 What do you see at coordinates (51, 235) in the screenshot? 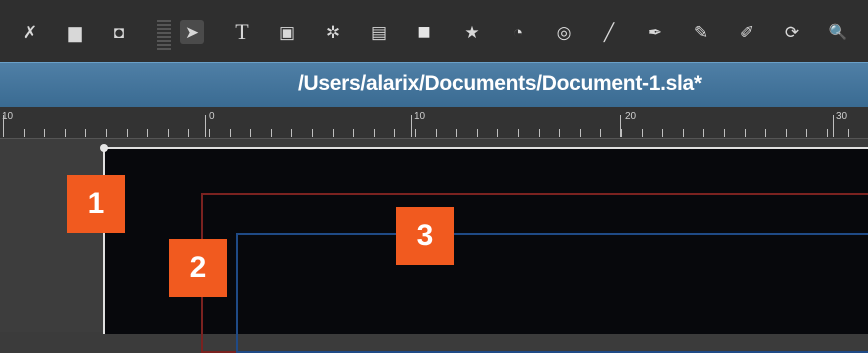
I see `pasteboard` at bounding box center [51, 235].